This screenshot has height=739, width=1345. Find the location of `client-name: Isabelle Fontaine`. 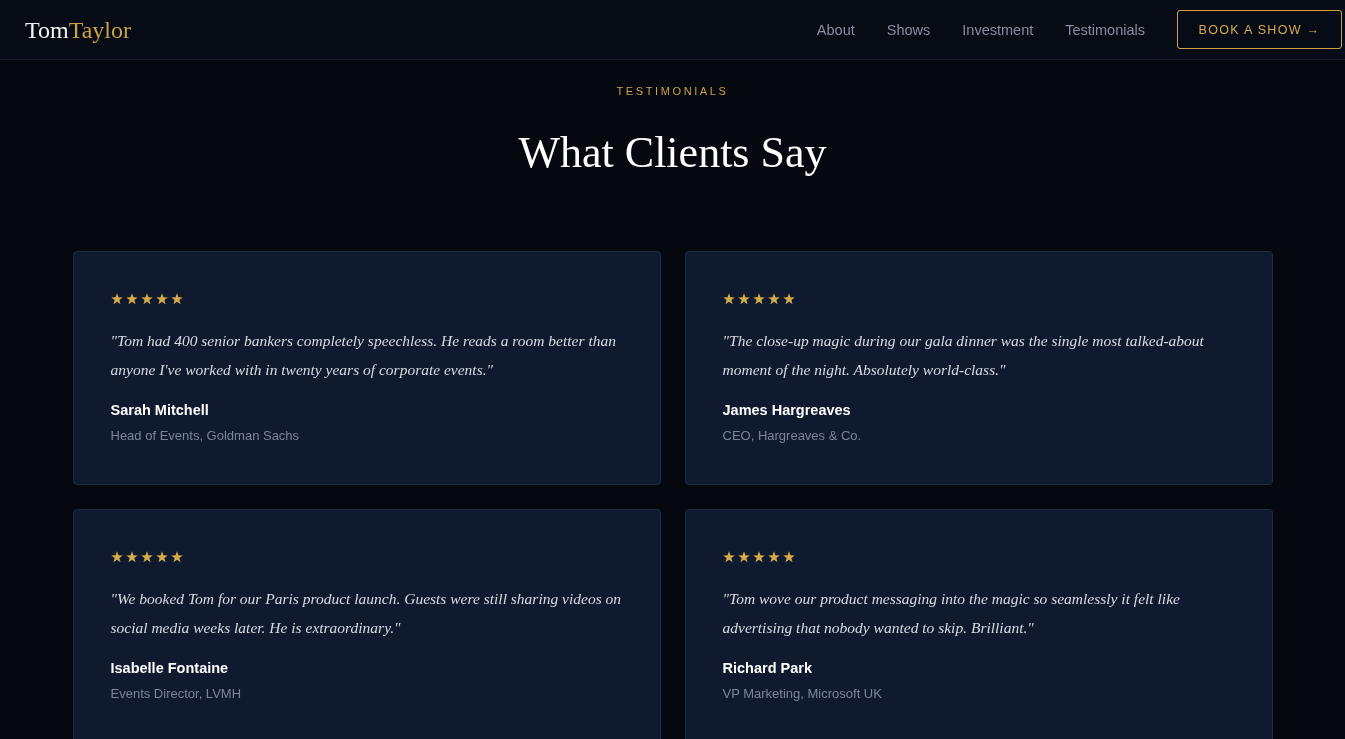

client-name: Isabelle Fontaine is located at coordinates (169, 668).